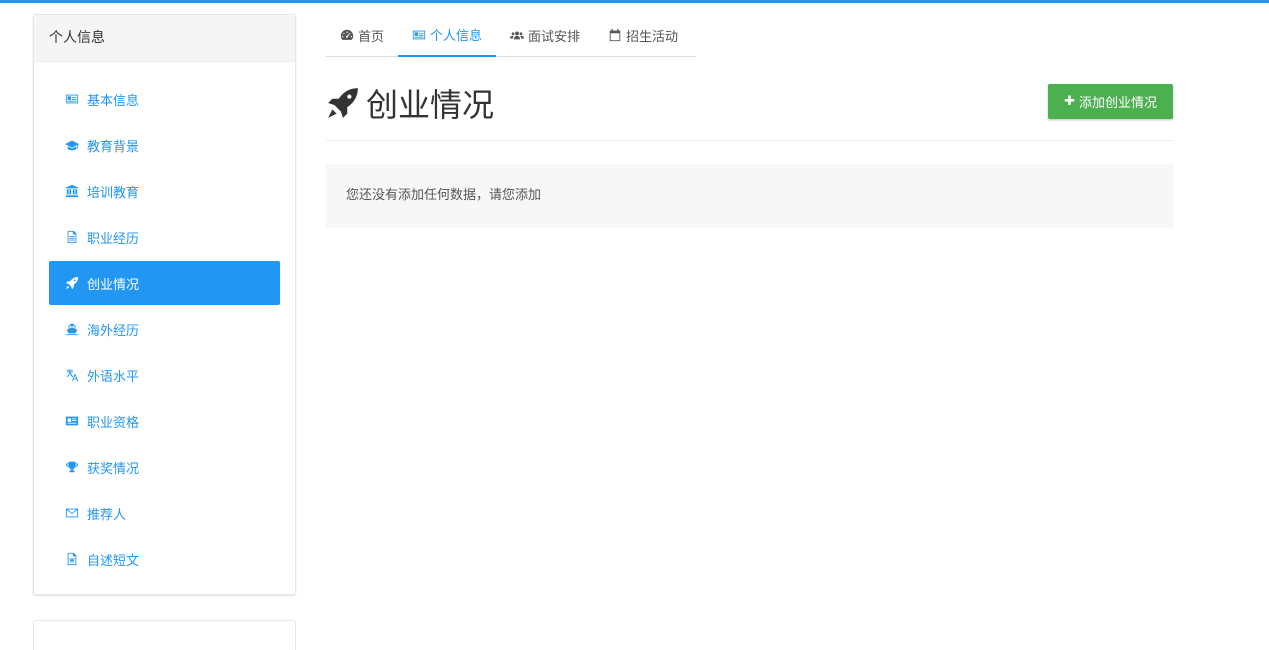 The height and width of the screenshot is (650, 1269). I want to click on sidebar-secondary-panel, so click(164, 635).